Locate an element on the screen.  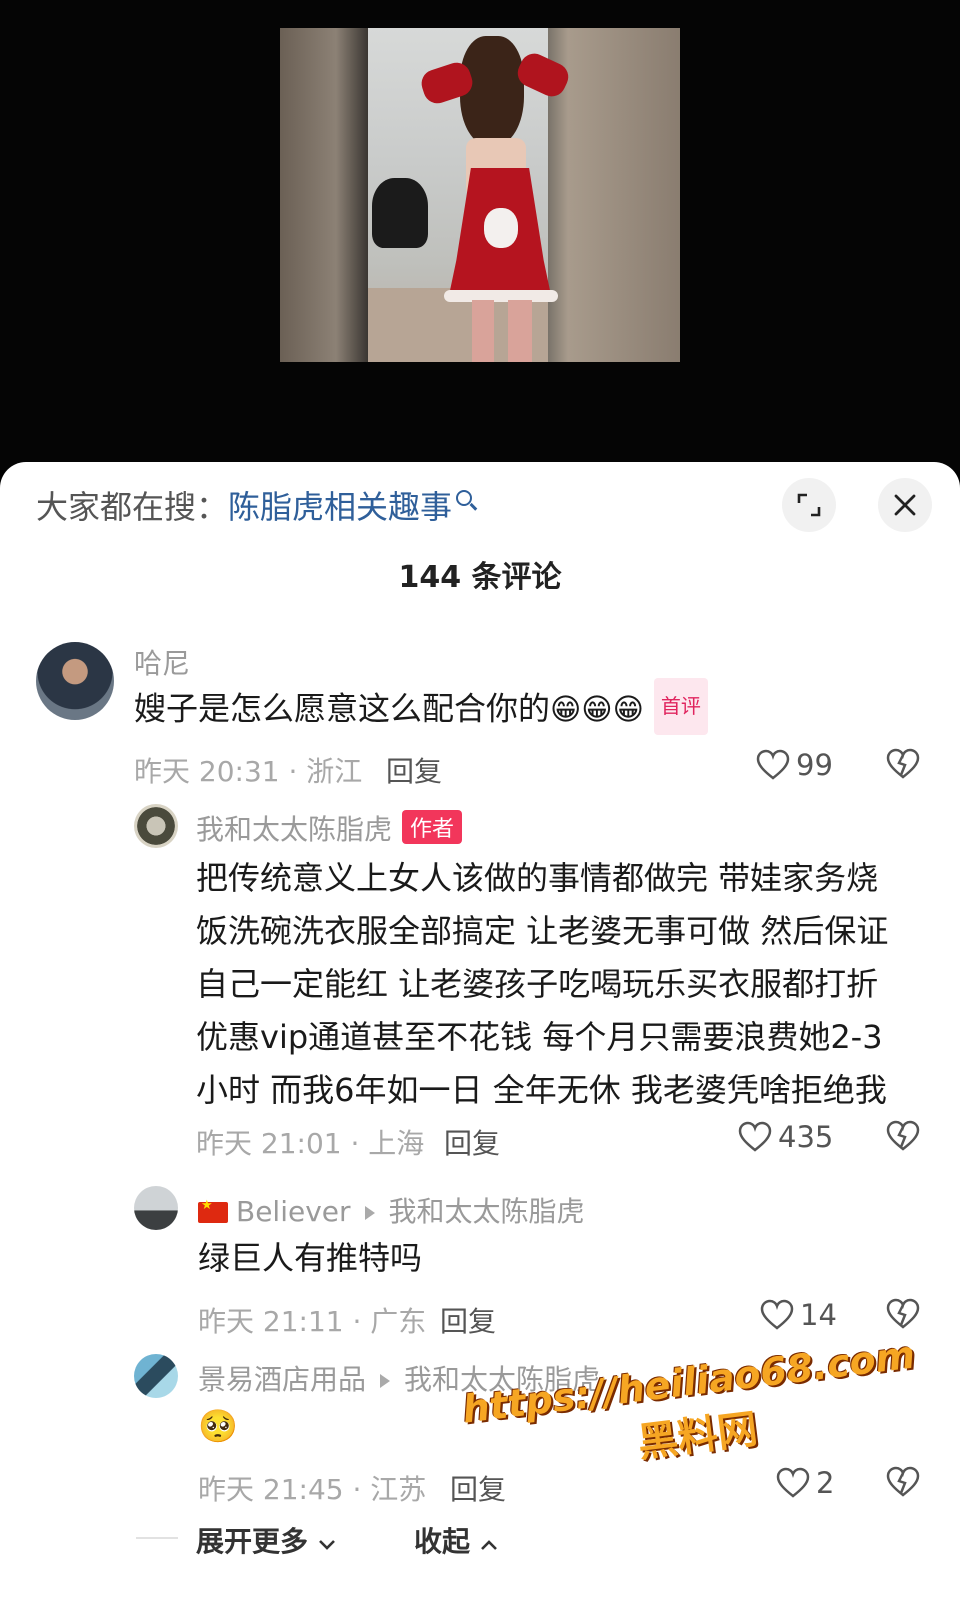
collapse-button: 收起 is located at coordinates (456, 1540).